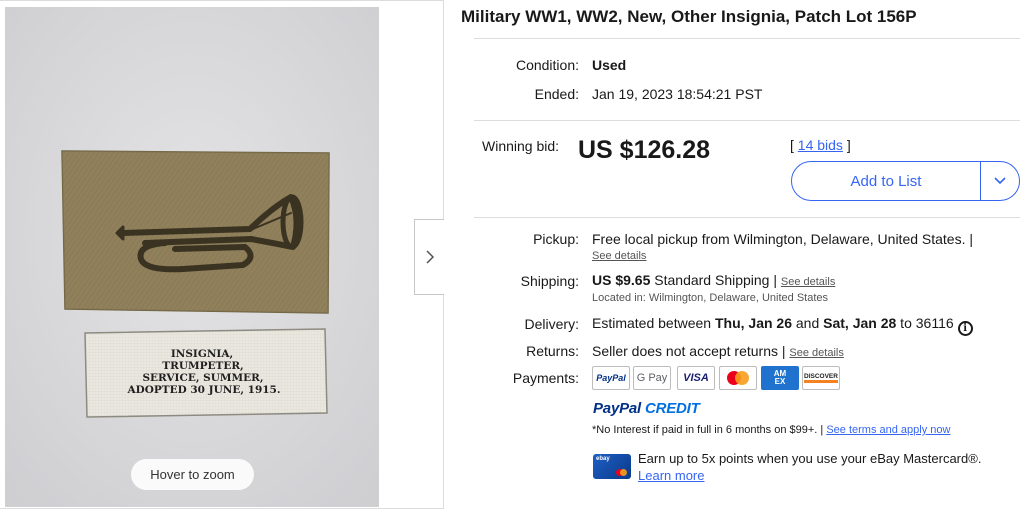  I want to click on next-image-button, so click(429, 257).